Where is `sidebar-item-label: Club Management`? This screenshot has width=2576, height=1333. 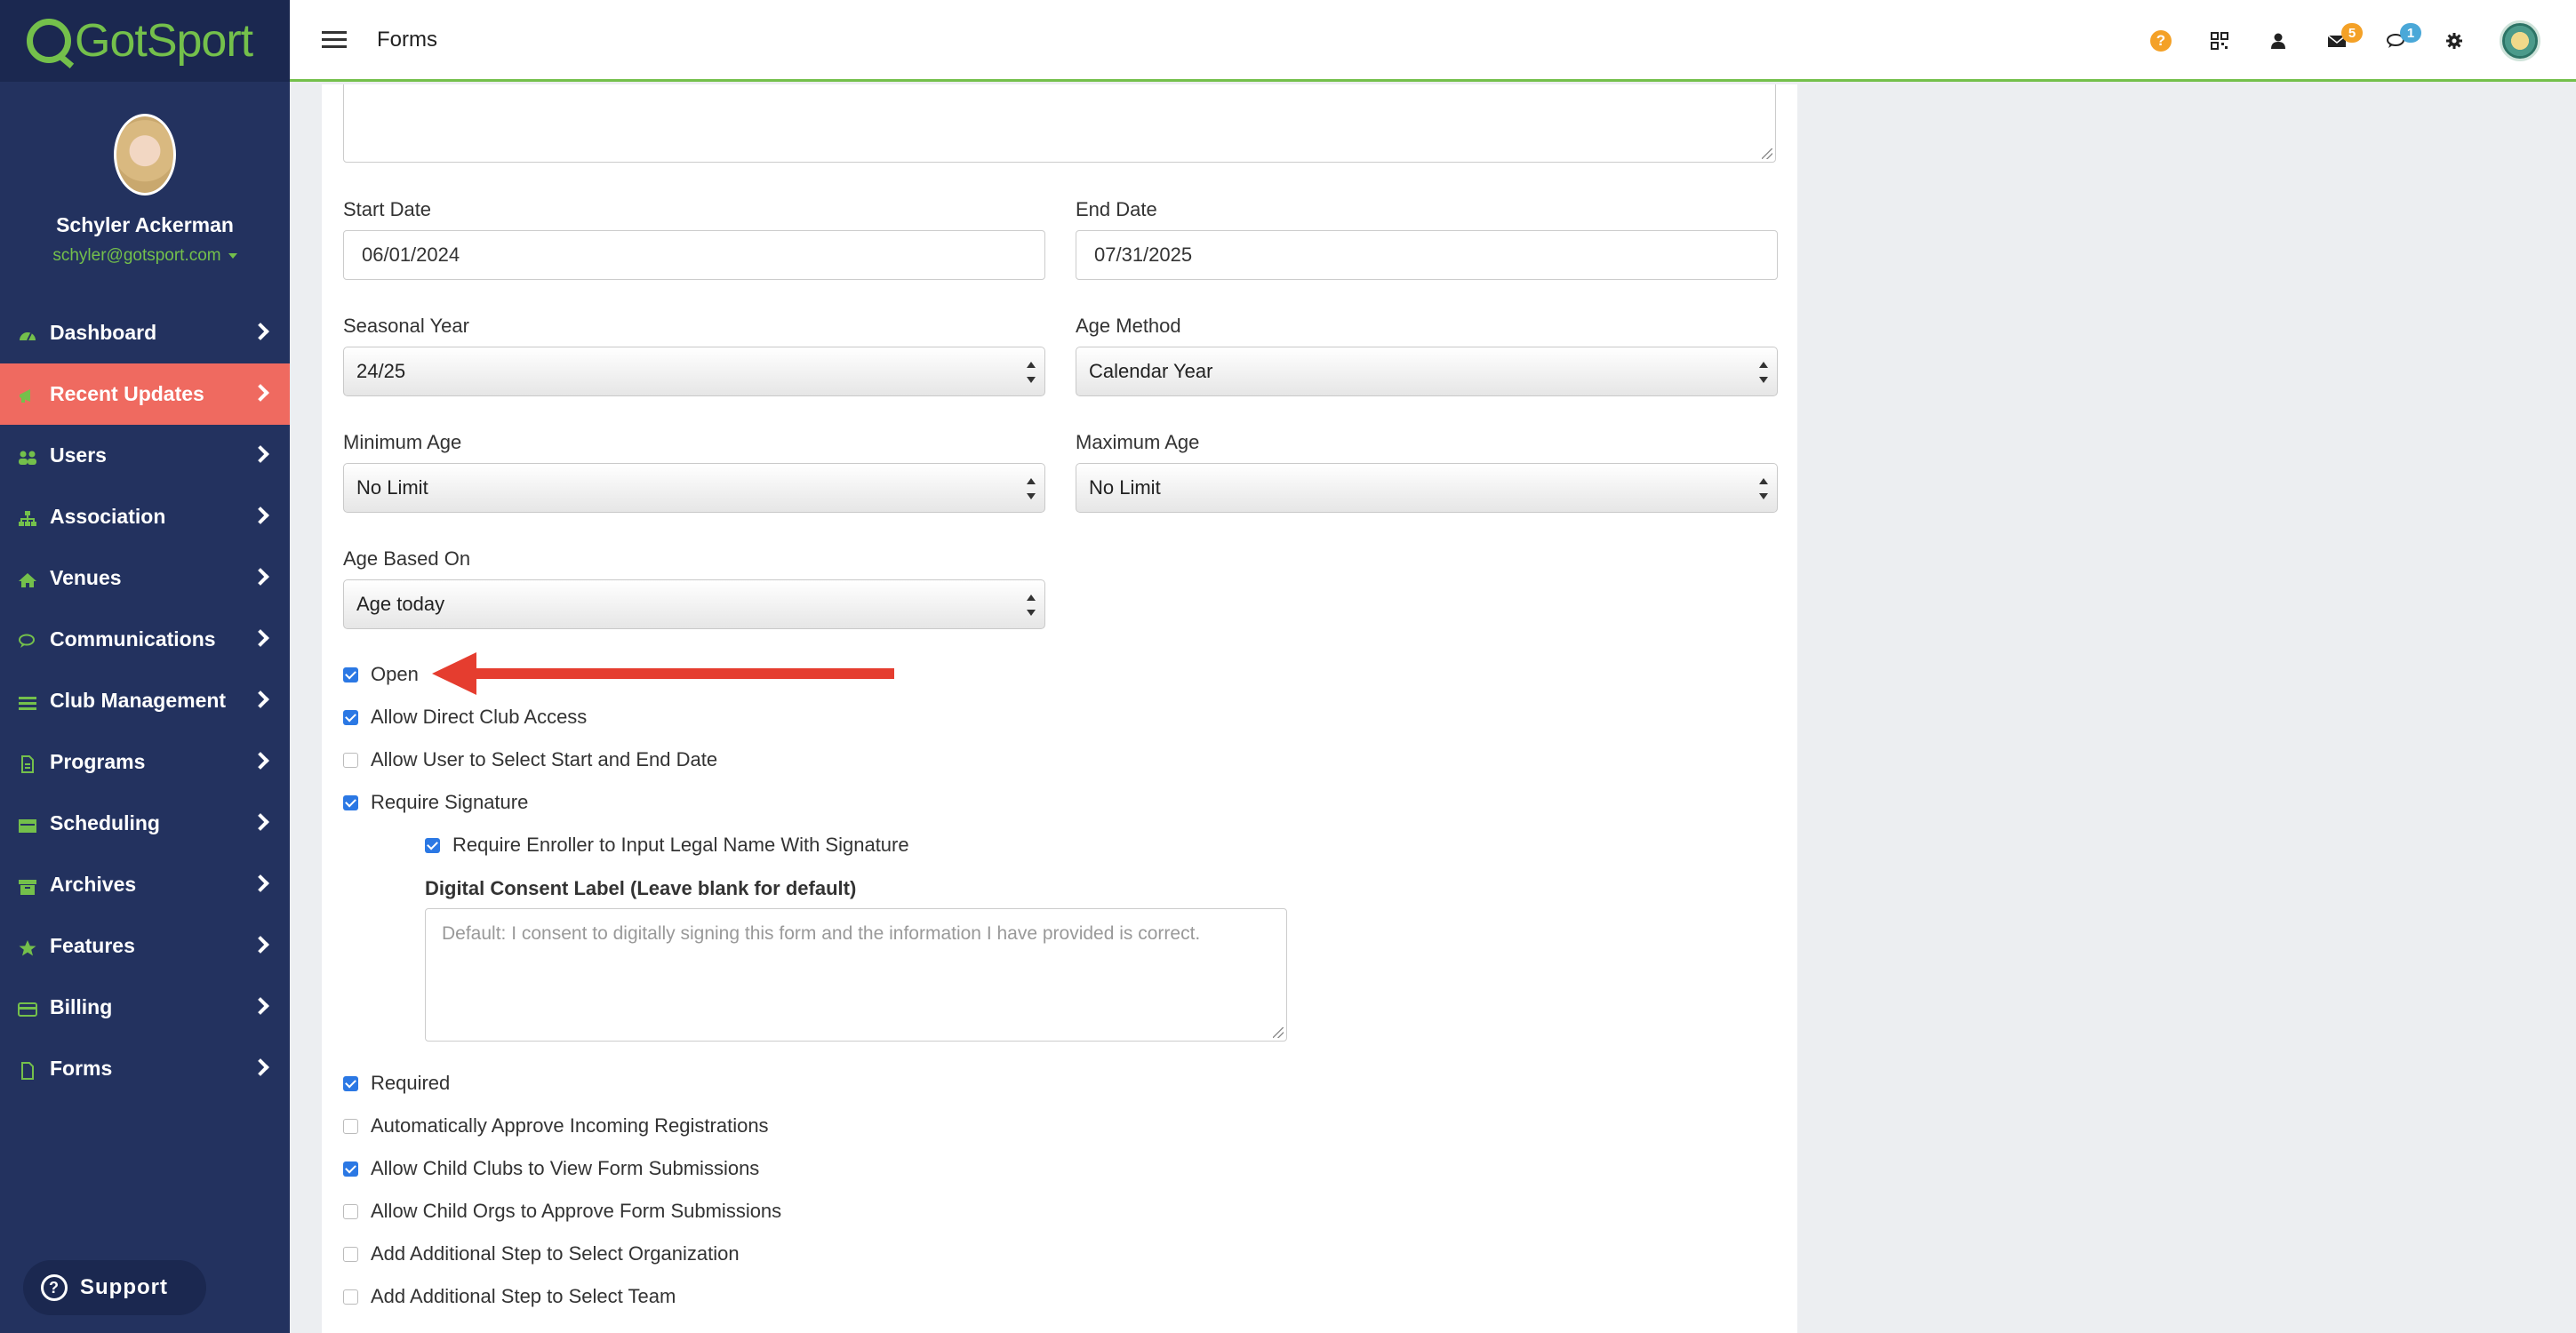 sidebar-item-label: Club Management is located at coordinates (138, 700).